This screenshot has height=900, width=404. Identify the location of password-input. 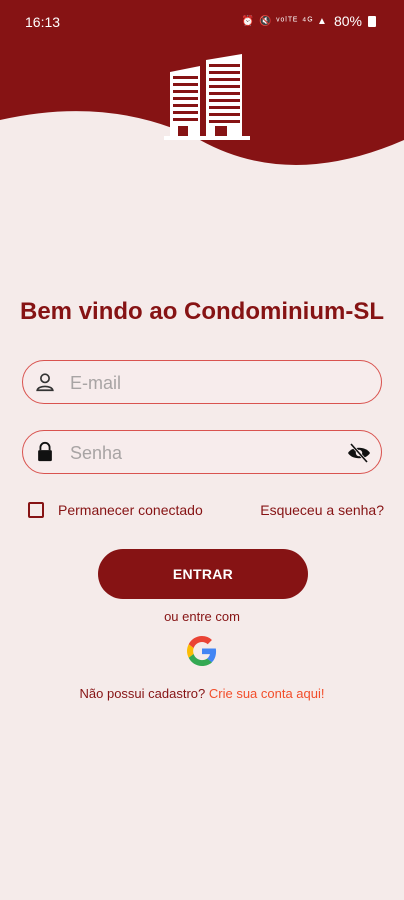
(205, 453).